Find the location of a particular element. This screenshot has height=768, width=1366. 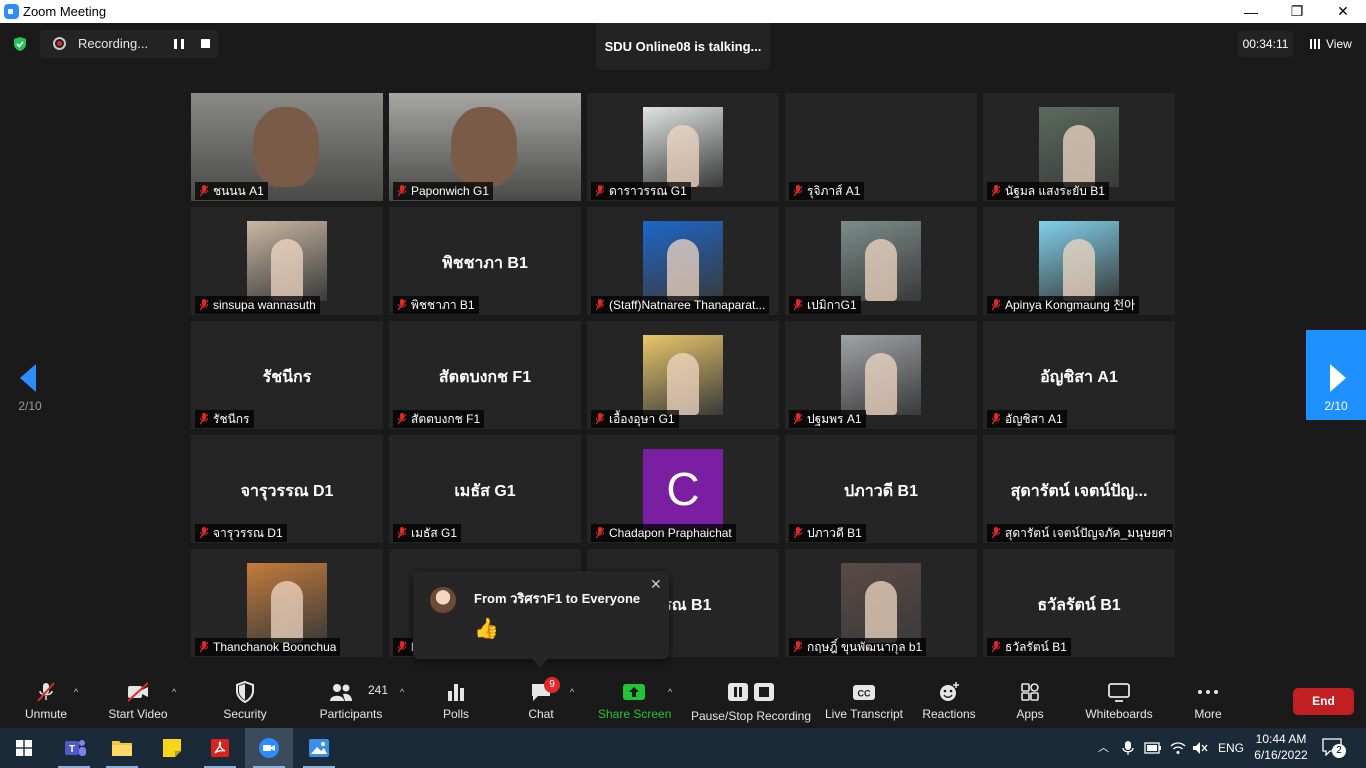

participant-tile: ปฐมพร A1 is located at coordinates (881, 375).